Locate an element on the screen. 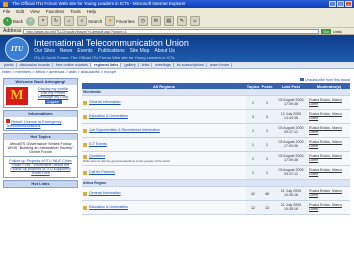 Image resolution: width=354 pixels, height=265 pixels. topics-count: 12 is located at coordinates (253, 207).